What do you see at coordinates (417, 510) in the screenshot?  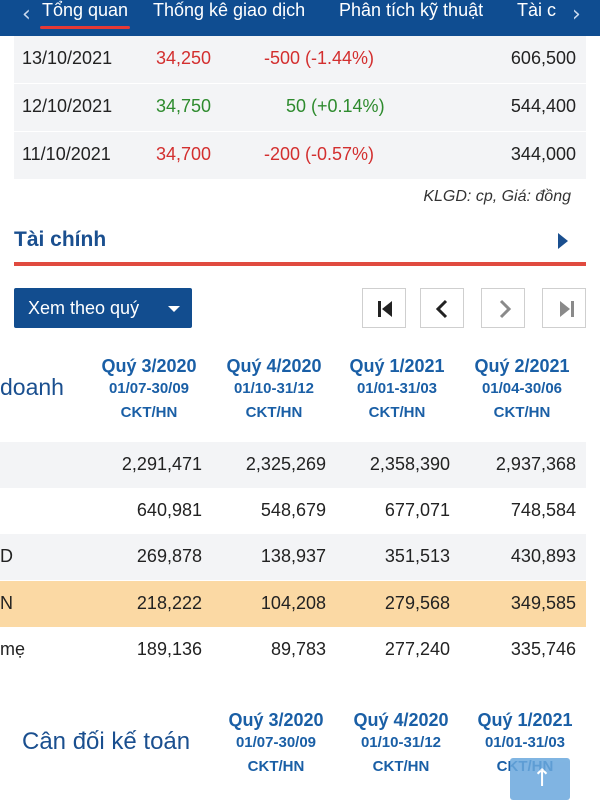 I see `value-cell: 677,071` at bounding box center [417, 510].